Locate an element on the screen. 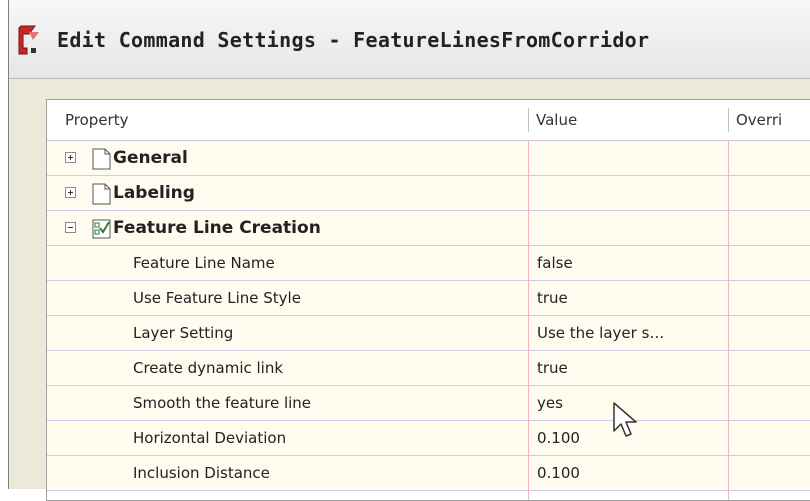  column-header-override: Overri is located at coordinates (769, 120).